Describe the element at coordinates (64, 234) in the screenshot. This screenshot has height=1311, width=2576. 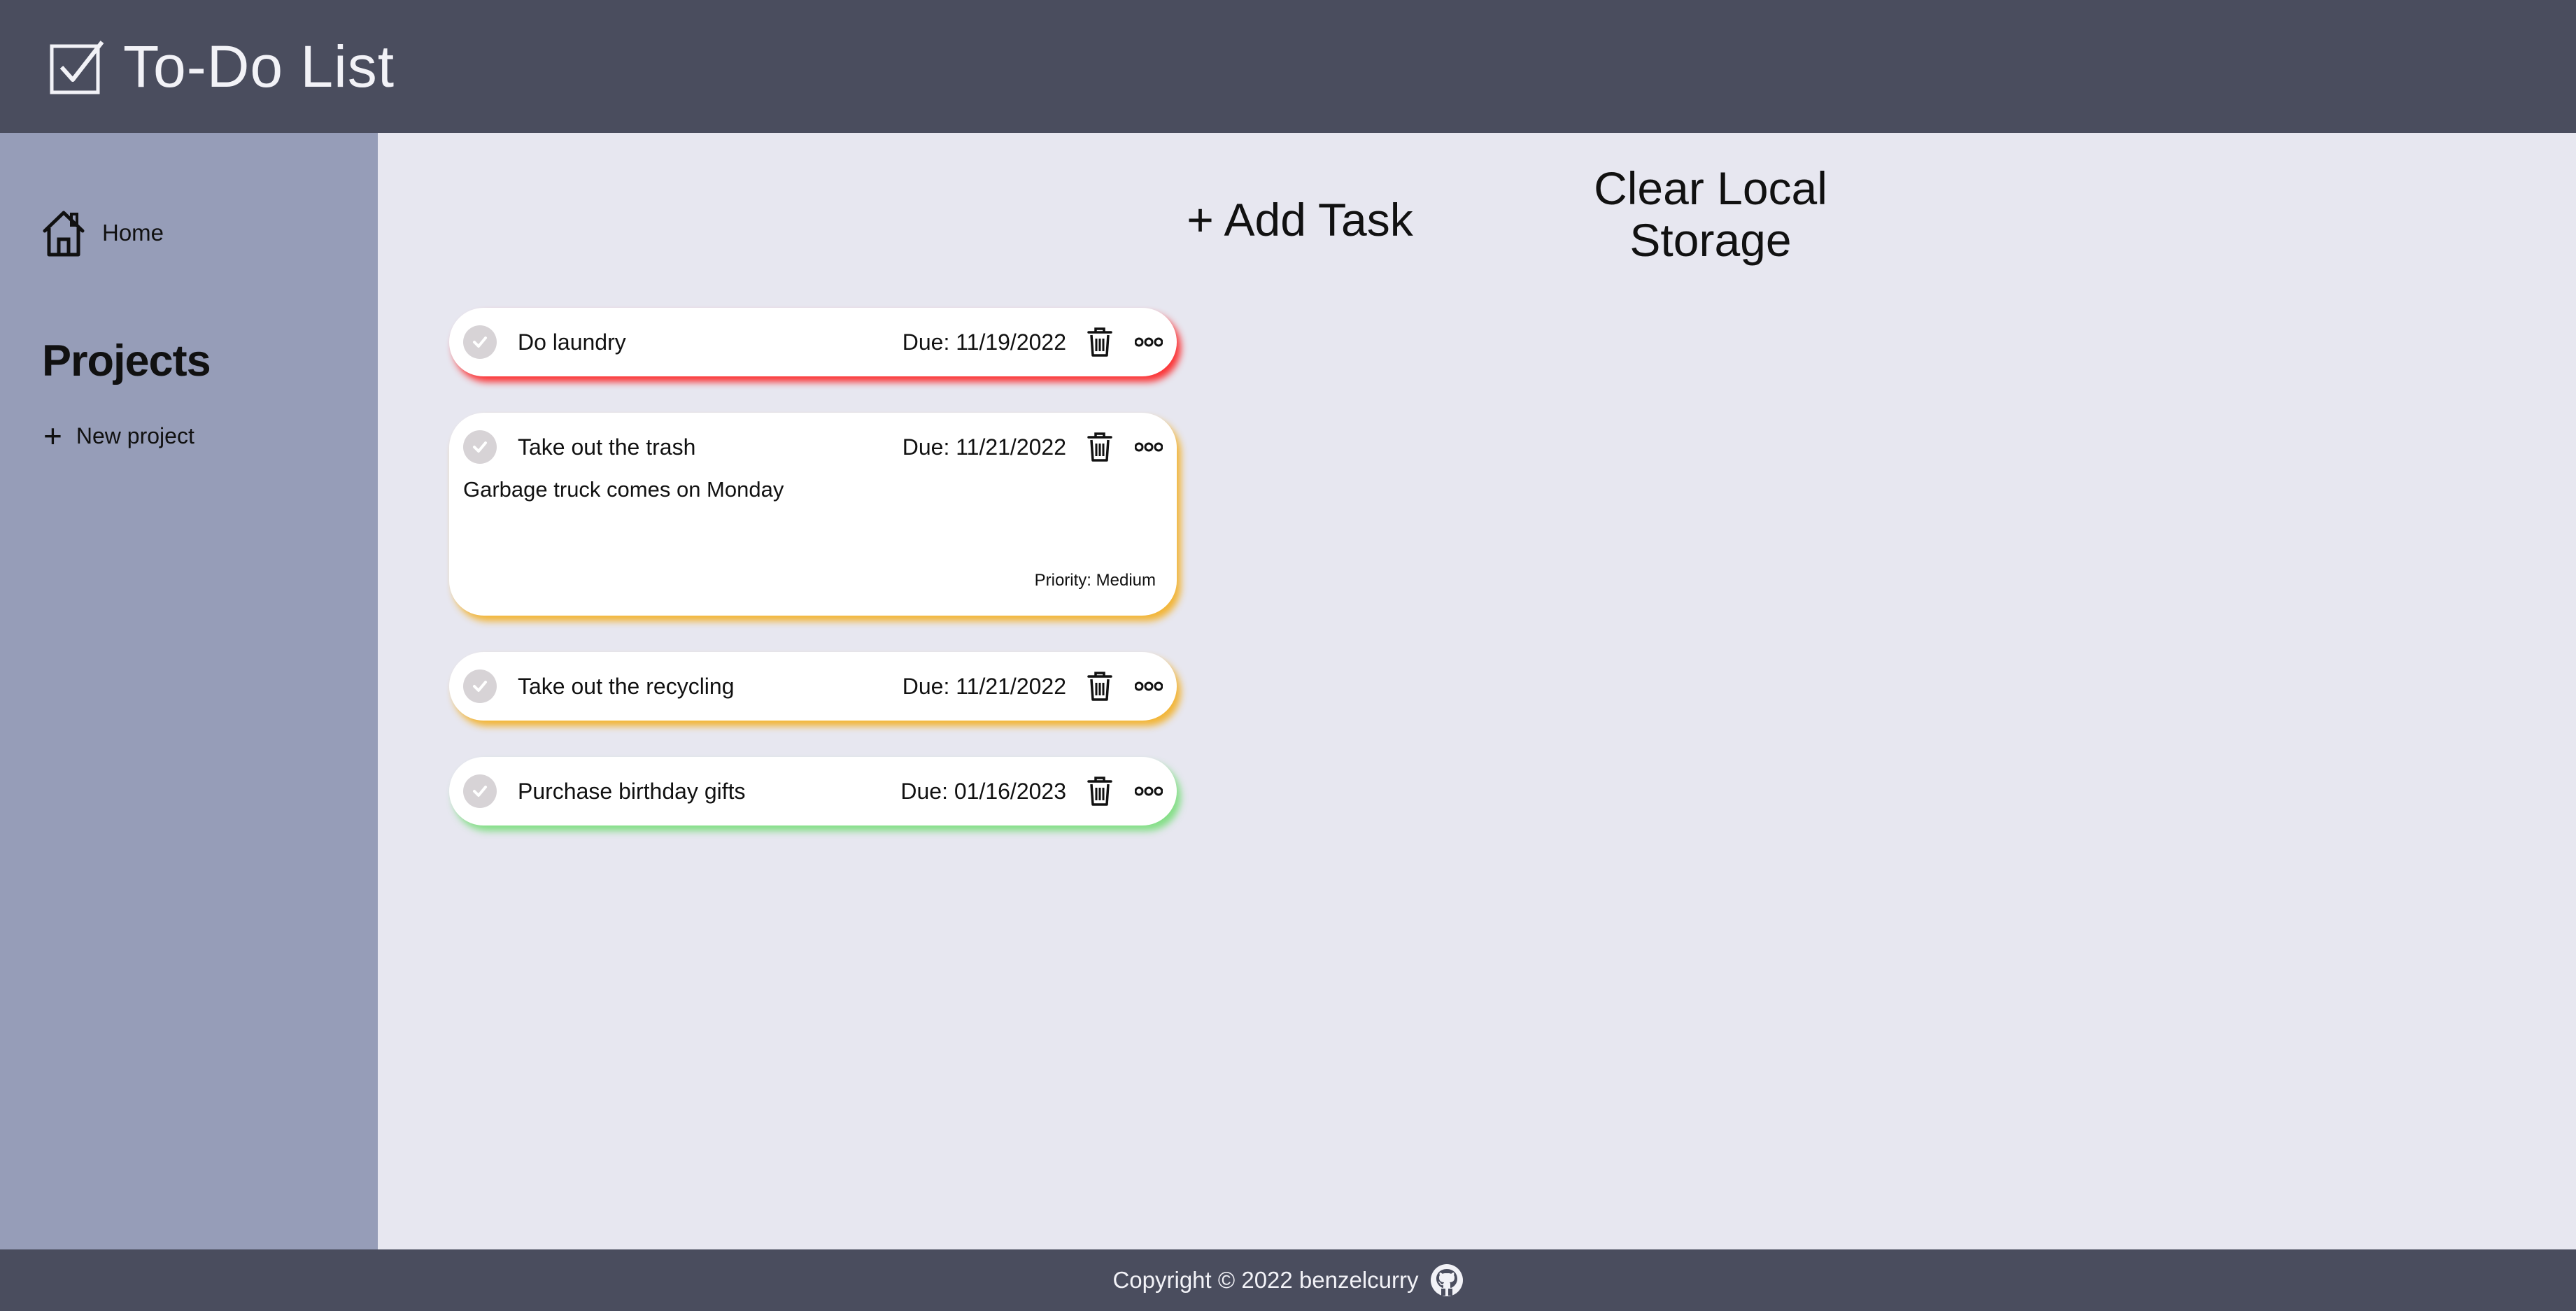
I see `home-icon` at that location.